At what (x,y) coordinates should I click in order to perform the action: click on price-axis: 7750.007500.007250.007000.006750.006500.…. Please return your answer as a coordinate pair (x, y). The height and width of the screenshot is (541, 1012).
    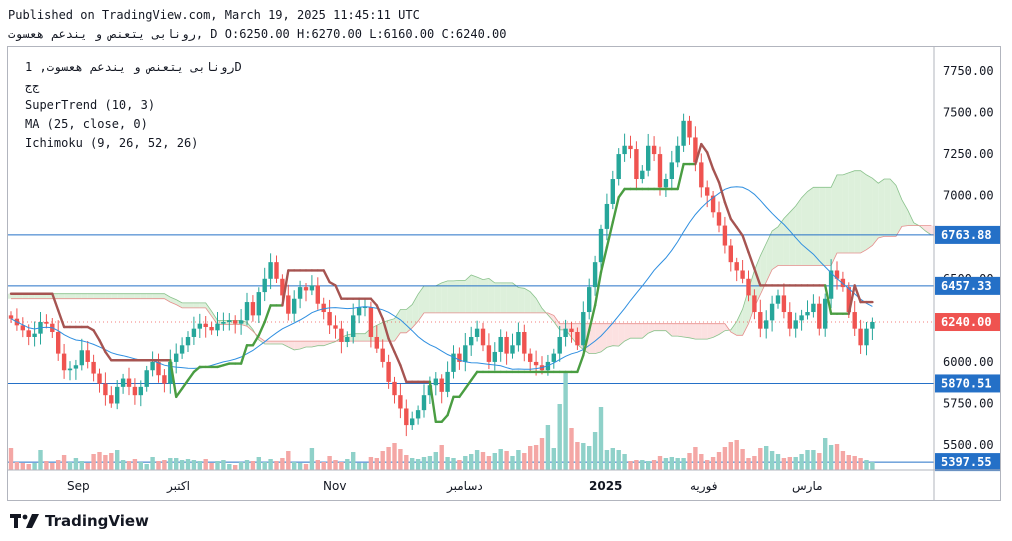
    Looking at the image, I should click on (968, 268).